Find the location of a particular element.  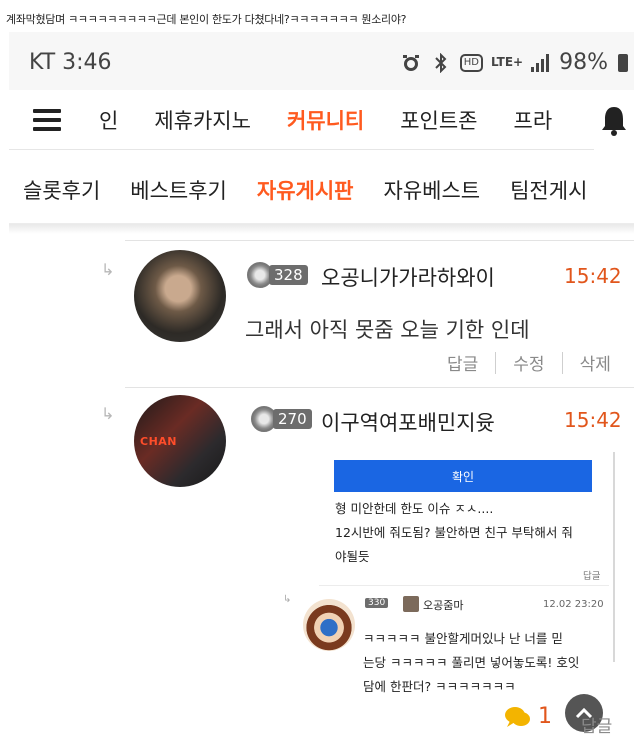

alarm-icon is located at coordinates (411, 63).